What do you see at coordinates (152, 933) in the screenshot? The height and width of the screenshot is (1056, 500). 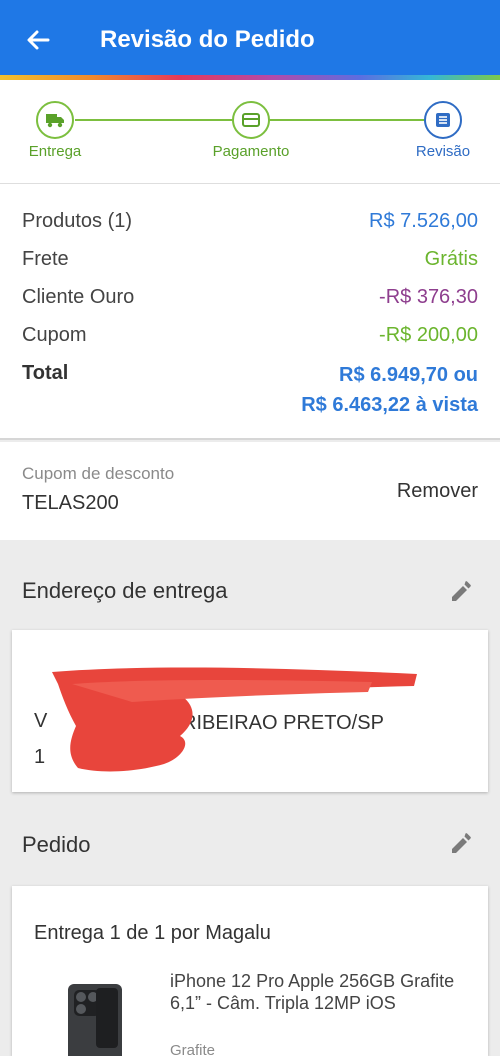 I see `delivery-title: Entrega 1 de 1 por Magalu` at bounding box center [152, 933].